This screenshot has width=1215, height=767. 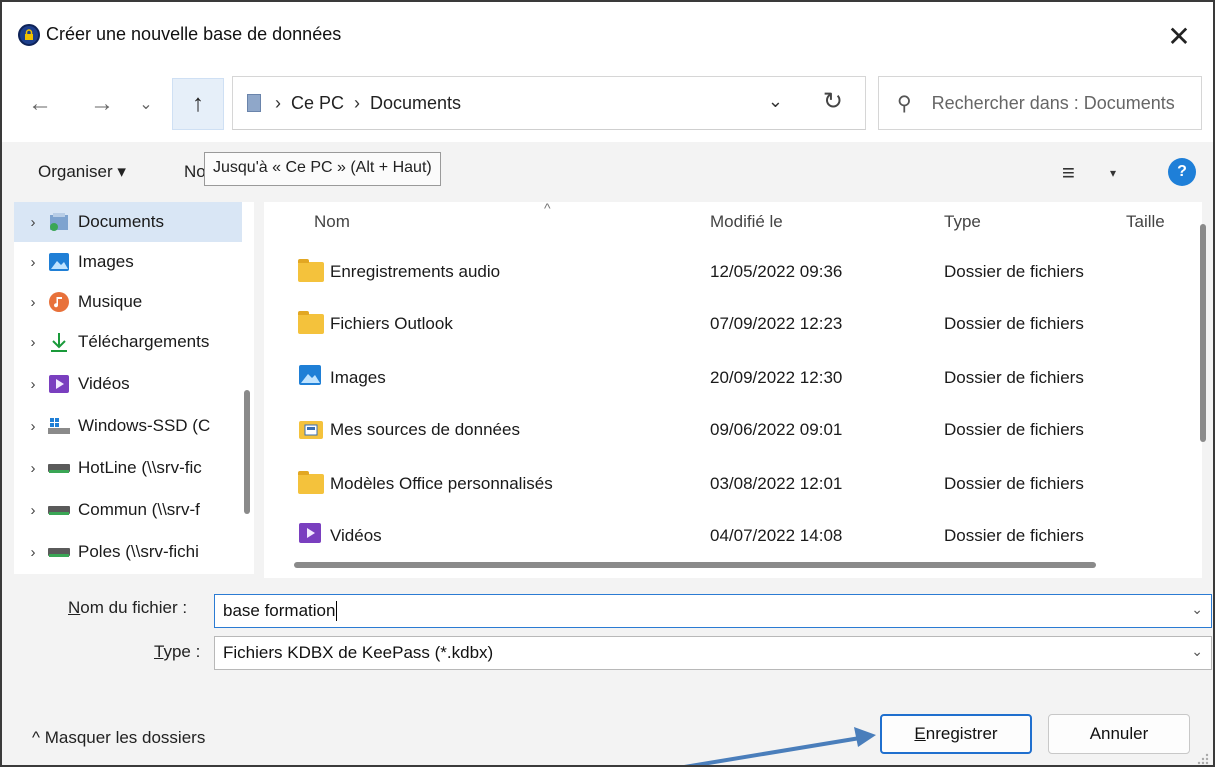 What do you see at coordinates (311, 532) in the screenshot?
I see `videos-folder-icon` at bounding box center [311, 532].